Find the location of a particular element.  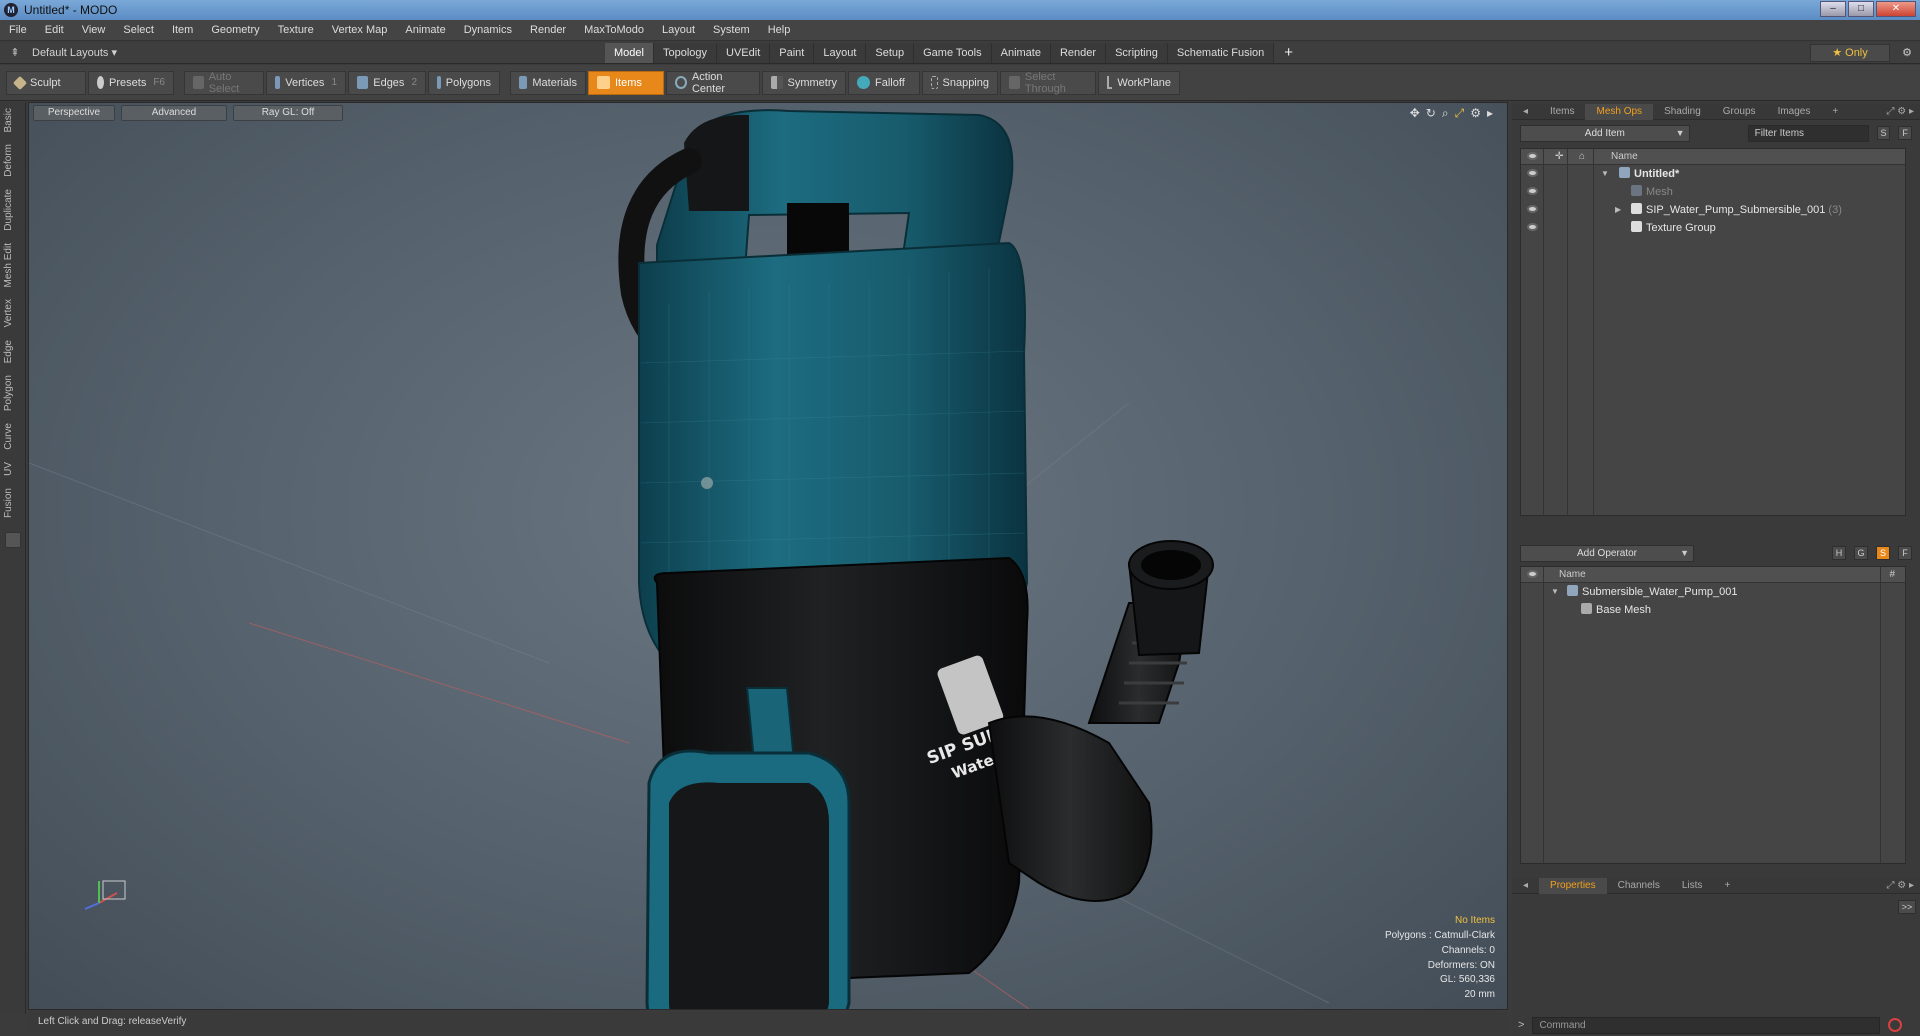

presets-button: Presets F6 is located at coordinates (131, 82).